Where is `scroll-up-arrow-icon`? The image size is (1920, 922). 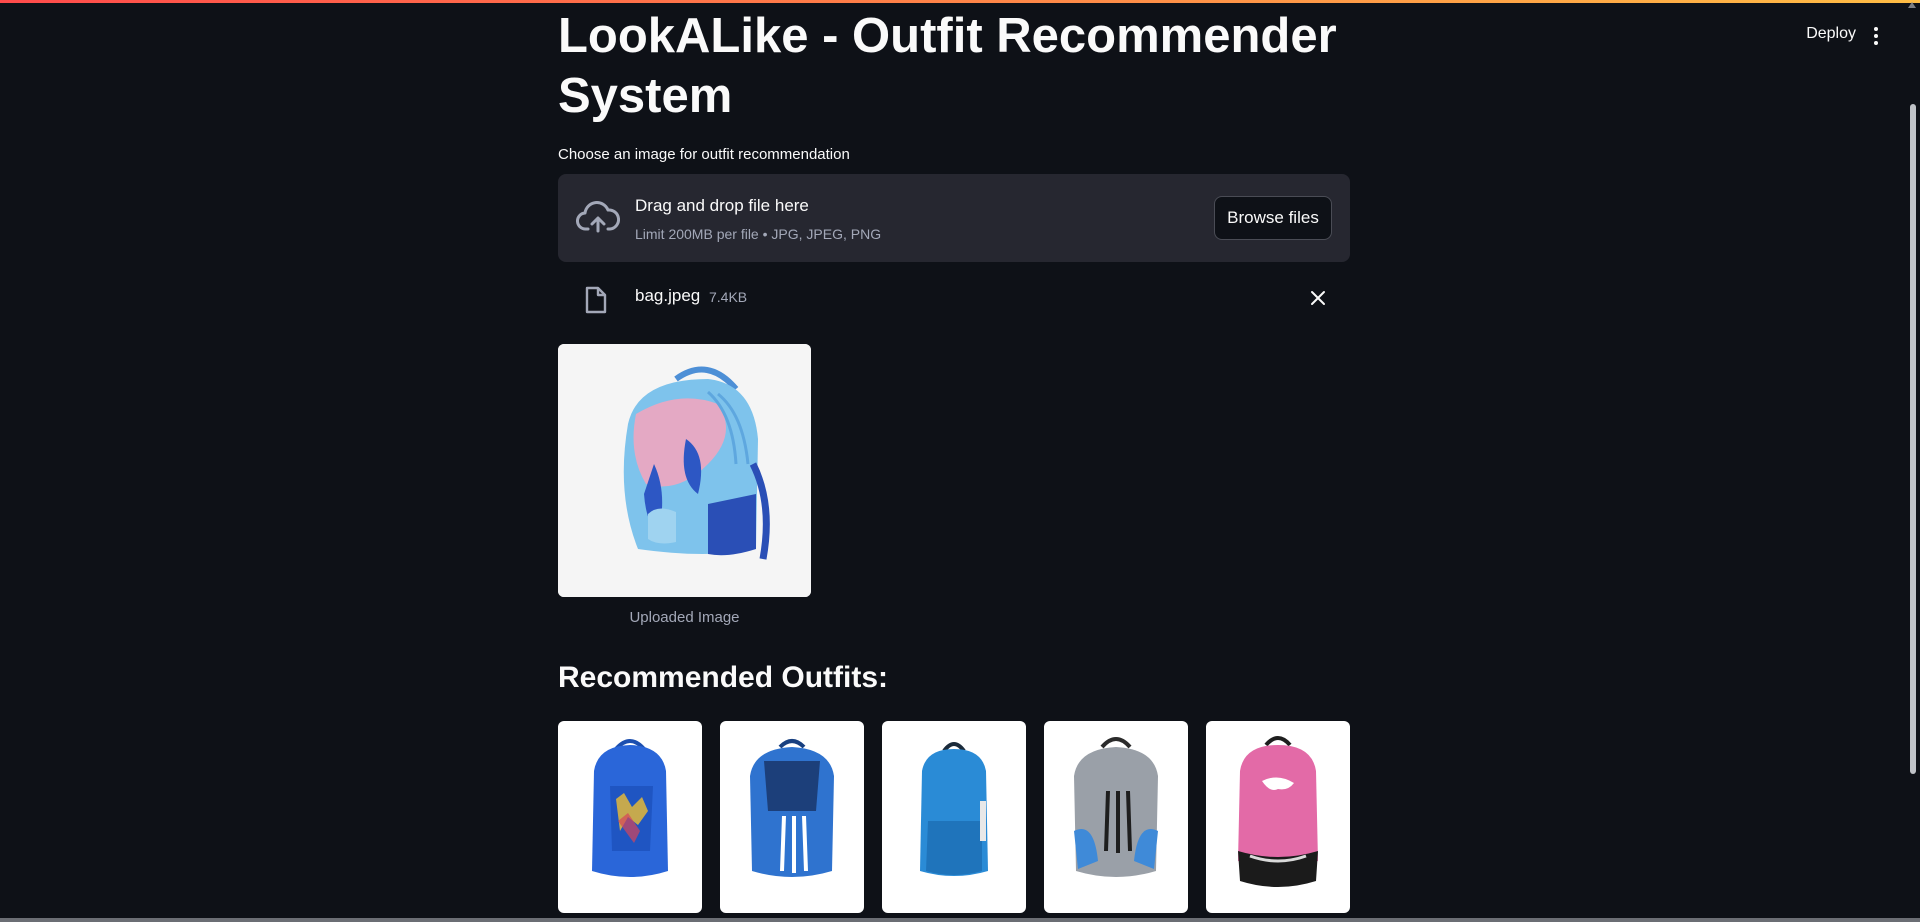 scroll-up-arrow-icon is located at coordinates (1912, 5).